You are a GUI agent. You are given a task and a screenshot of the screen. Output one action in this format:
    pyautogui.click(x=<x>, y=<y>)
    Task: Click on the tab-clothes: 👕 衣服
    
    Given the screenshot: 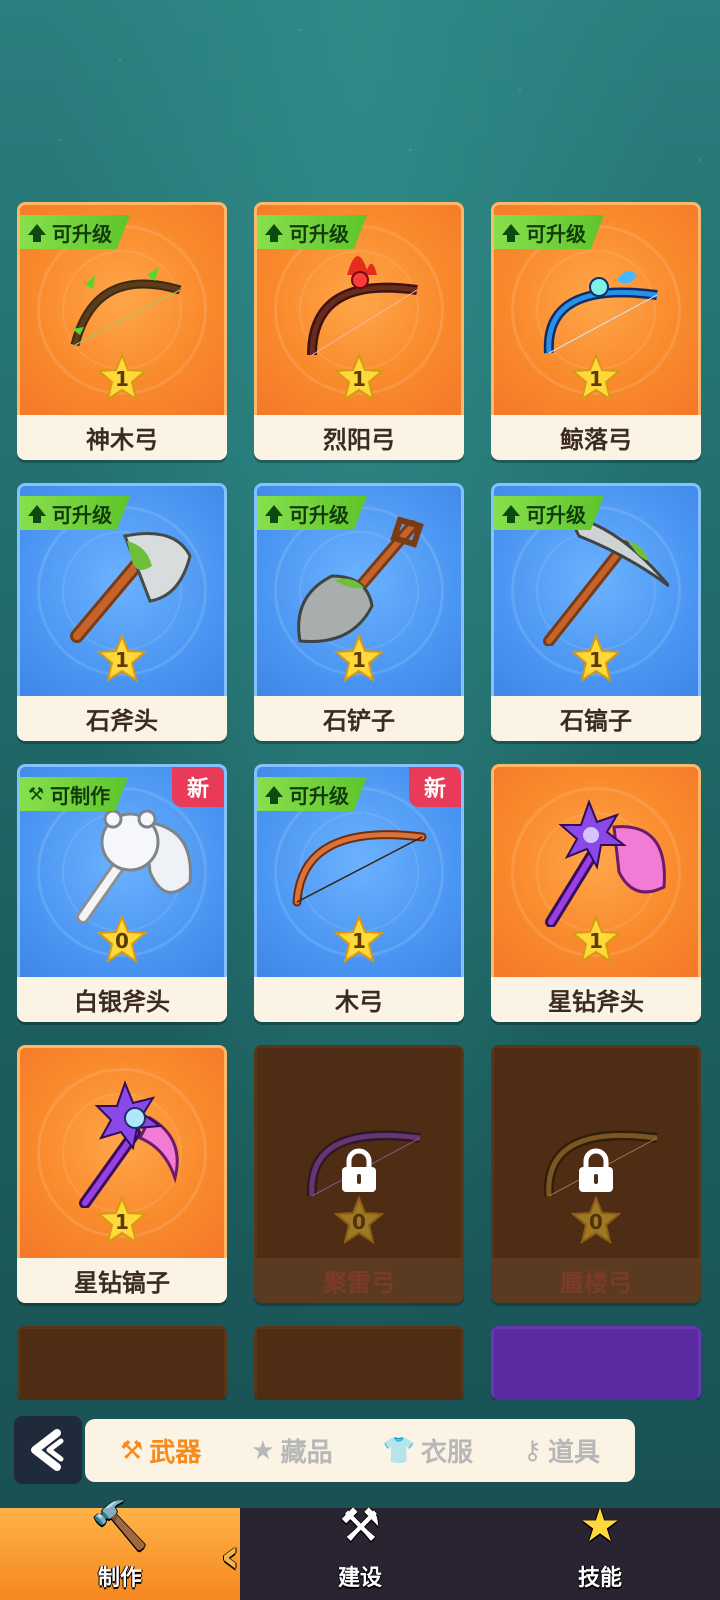 What is the action you would take?
    pyautogui.click(x=428, y=1450)
    